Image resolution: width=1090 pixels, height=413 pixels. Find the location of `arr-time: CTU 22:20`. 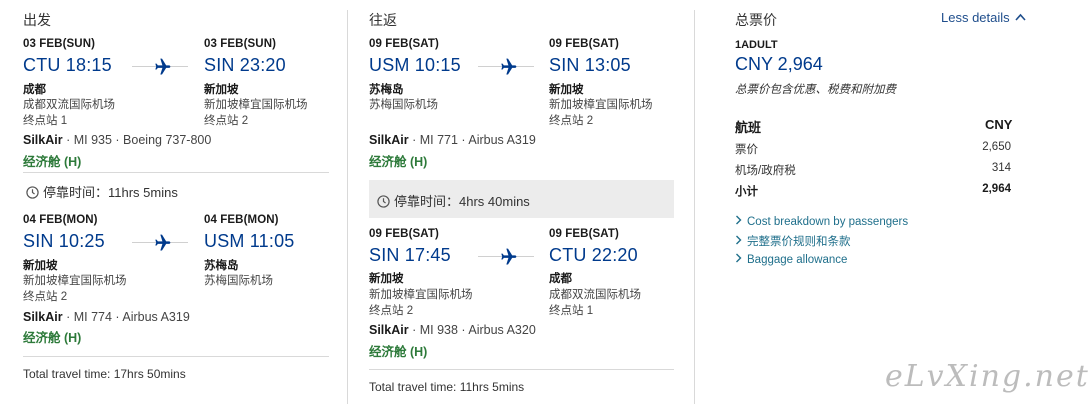

arr-time: CTU 22:20 is located at coordinates (593, 255).